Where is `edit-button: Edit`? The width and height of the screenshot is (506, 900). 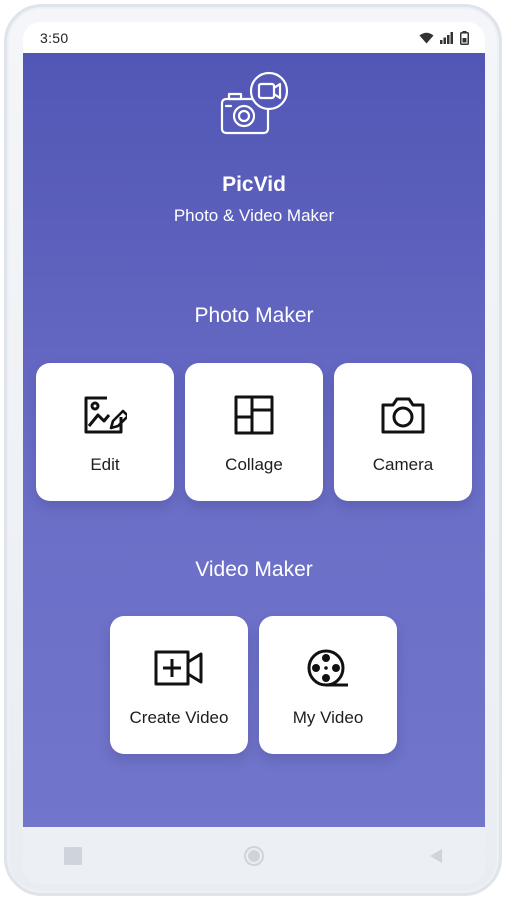
edit-button: Edit is located at coordinates (105, 432).